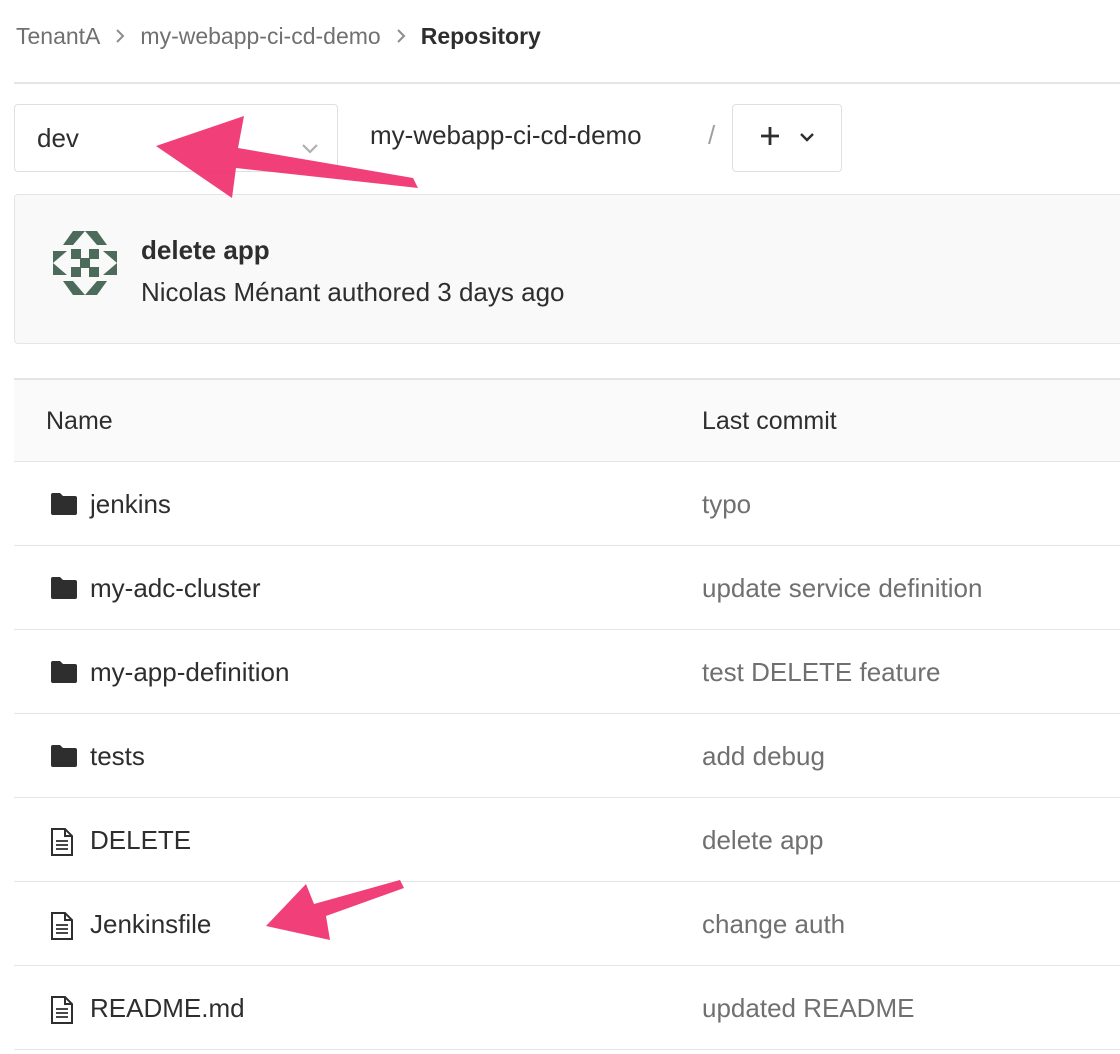  I want to click on plus-icon, so click(770, 138).